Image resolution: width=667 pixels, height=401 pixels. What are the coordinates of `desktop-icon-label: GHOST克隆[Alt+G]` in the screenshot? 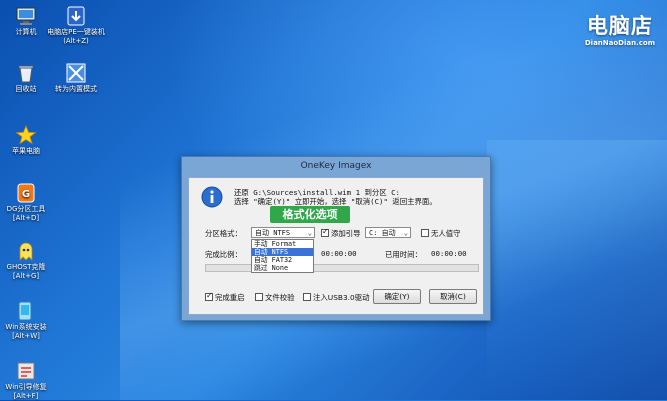 It's located at (26, 271).